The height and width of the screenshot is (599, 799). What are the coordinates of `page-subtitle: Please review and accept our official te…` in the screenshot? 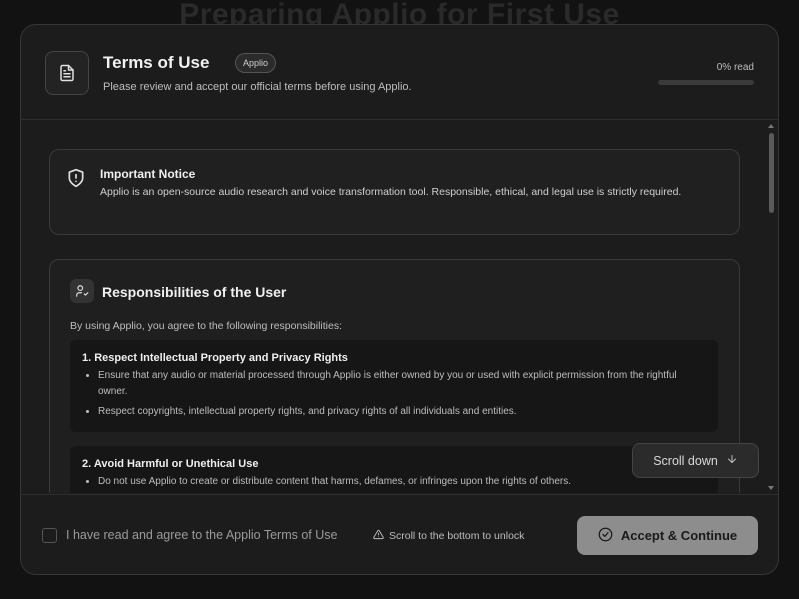 It's located at (257, 87).